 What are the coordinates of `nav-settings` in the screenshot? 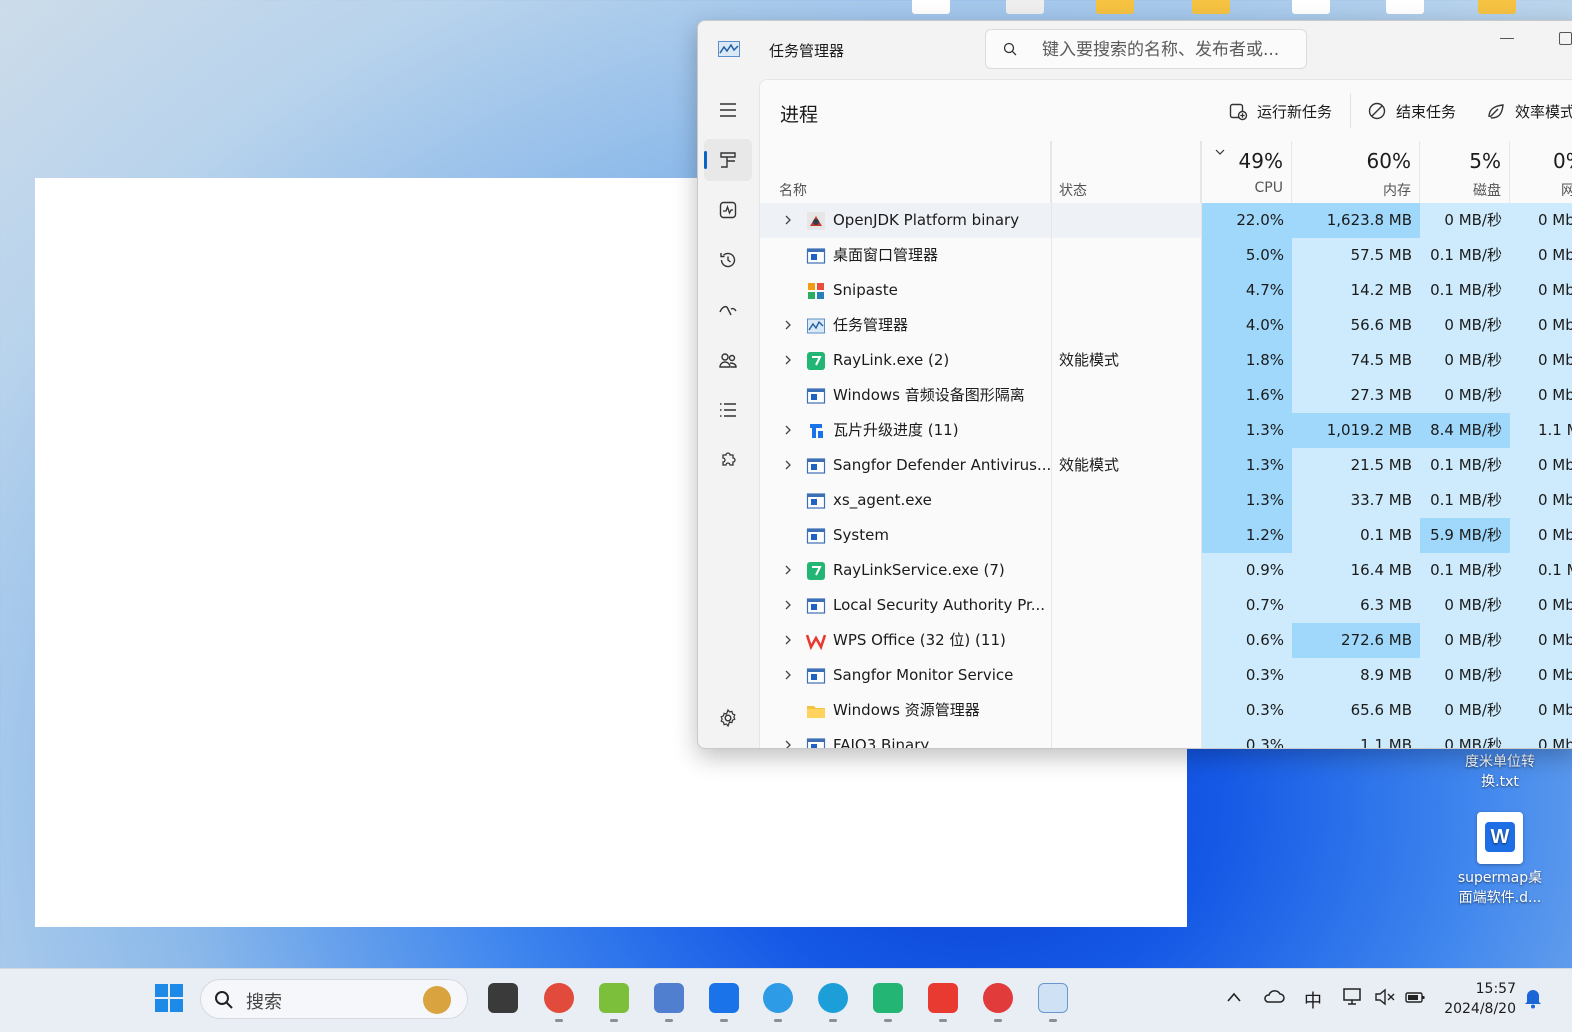 It's located at (728, 718).